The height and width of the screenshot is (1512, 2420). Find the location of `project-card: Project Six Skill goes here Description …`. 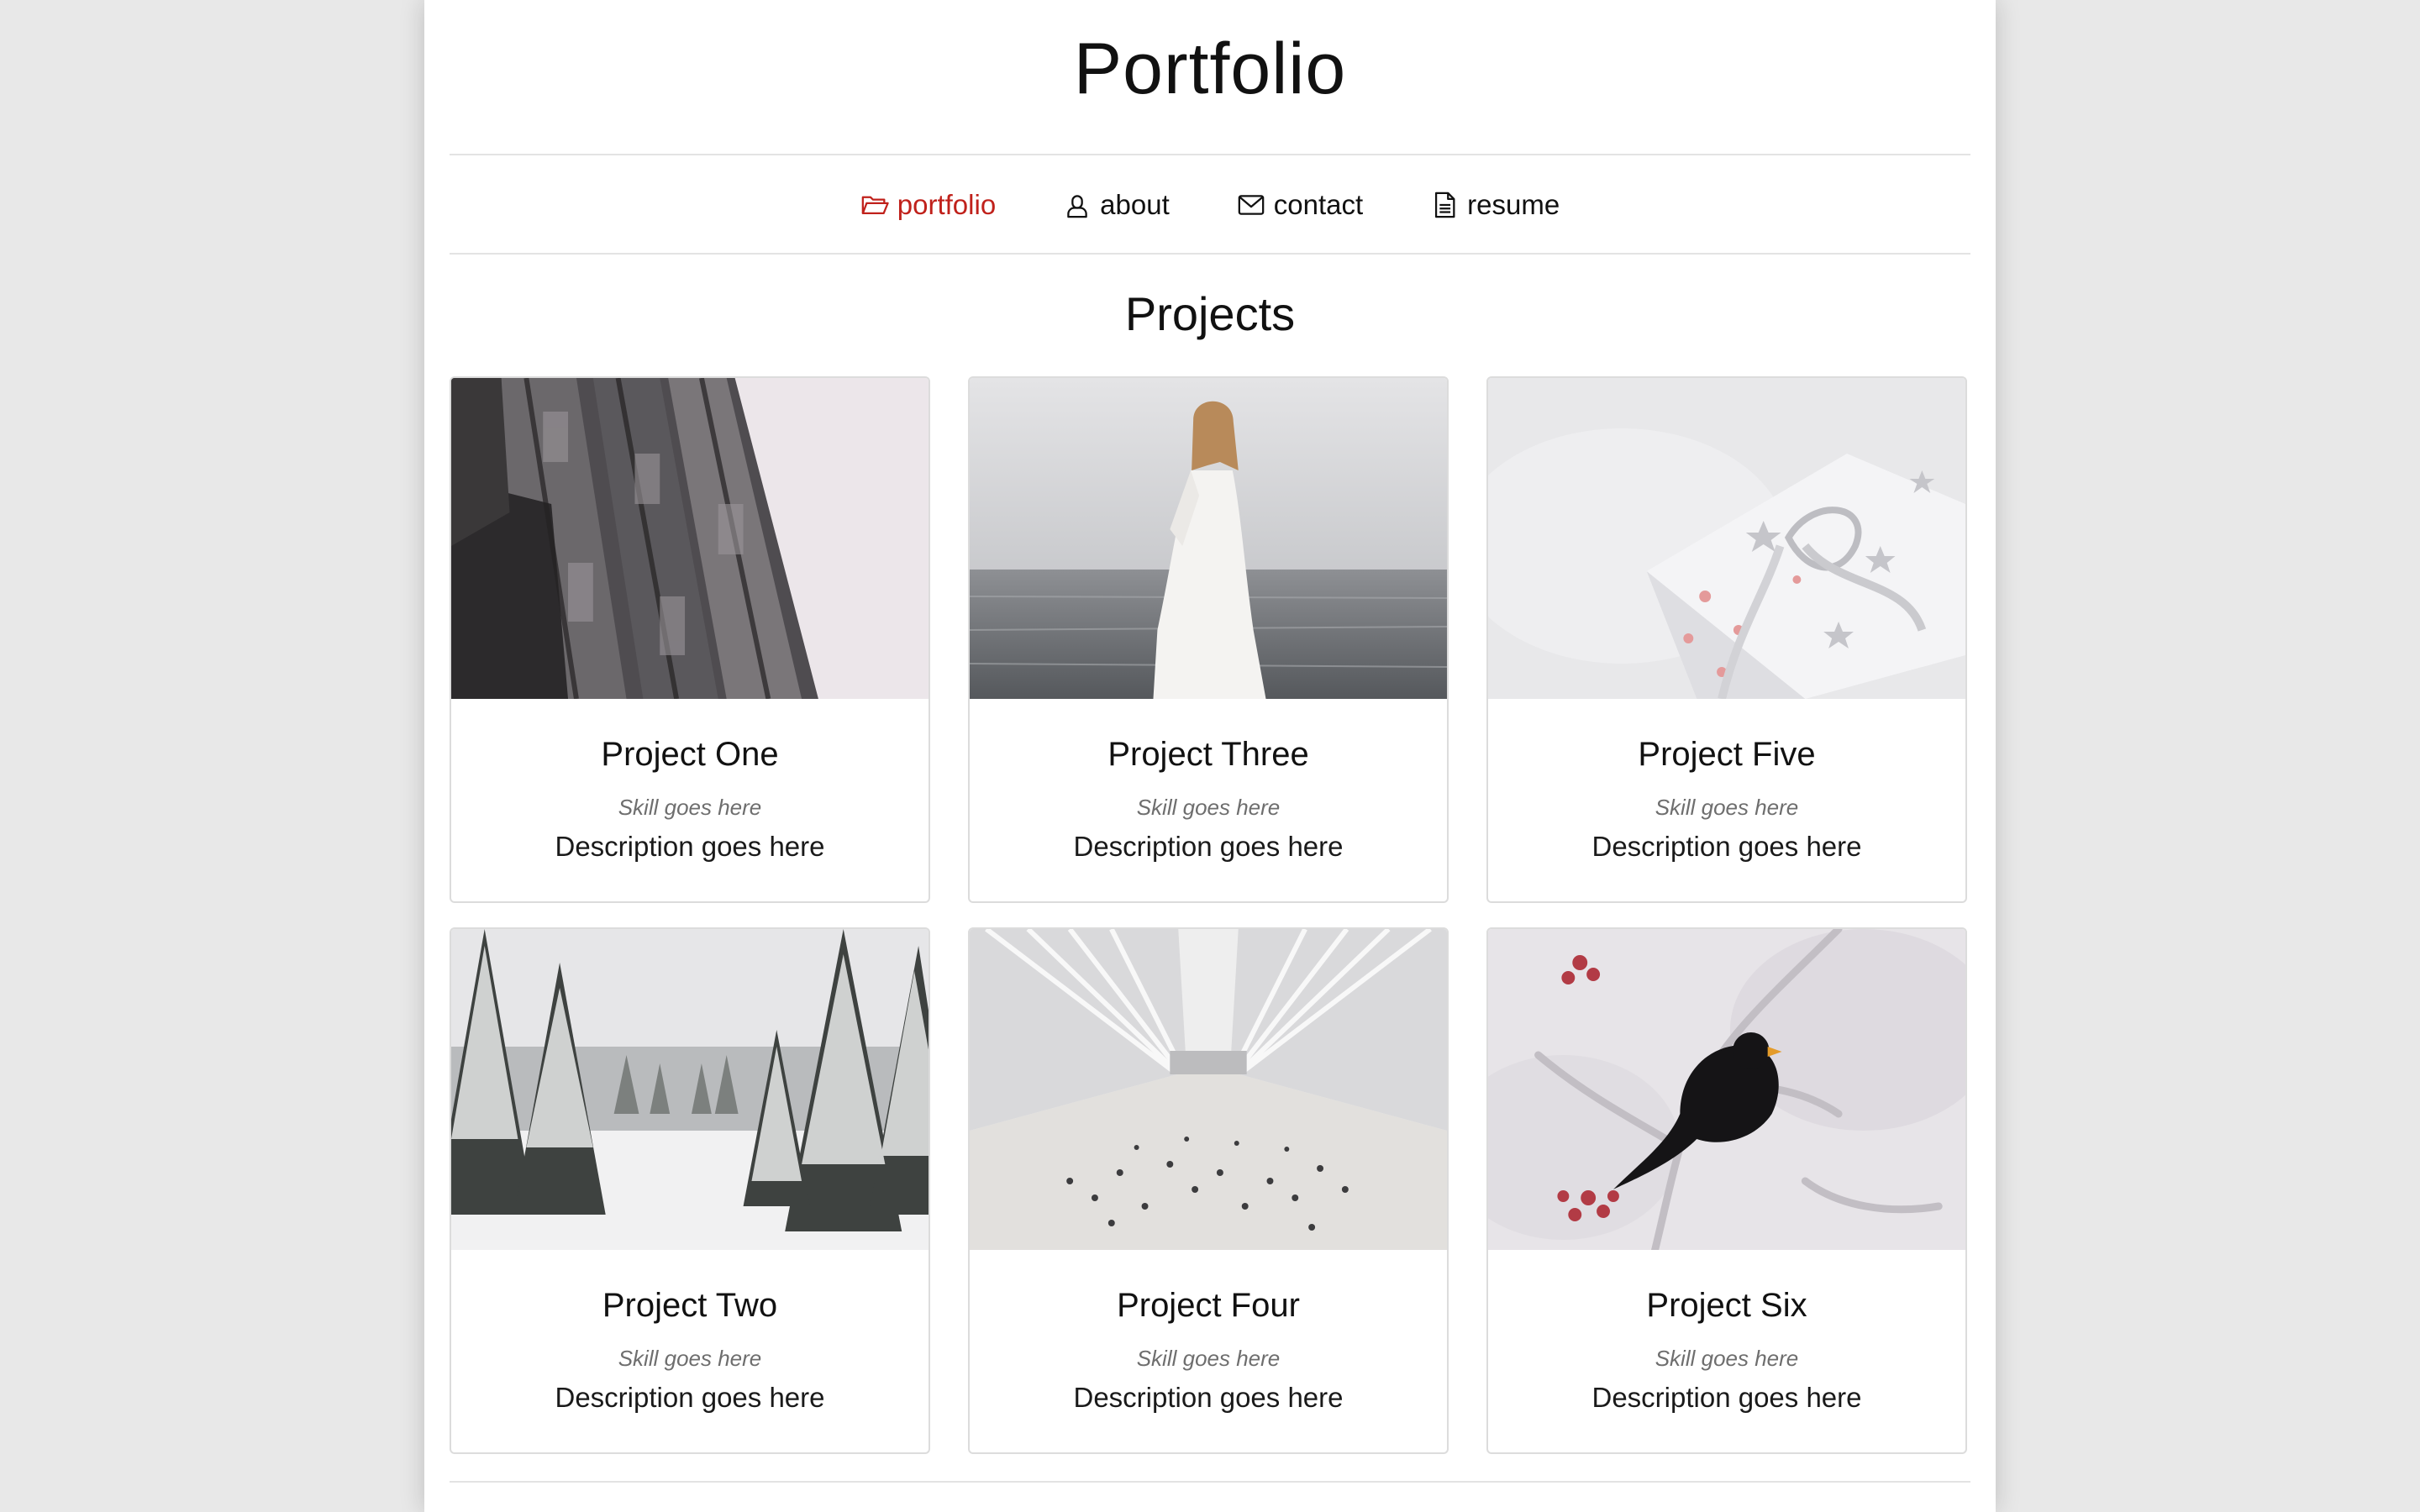

project-card: Project Six Skill goes here Description … is located at coordinates (1727, 1190).